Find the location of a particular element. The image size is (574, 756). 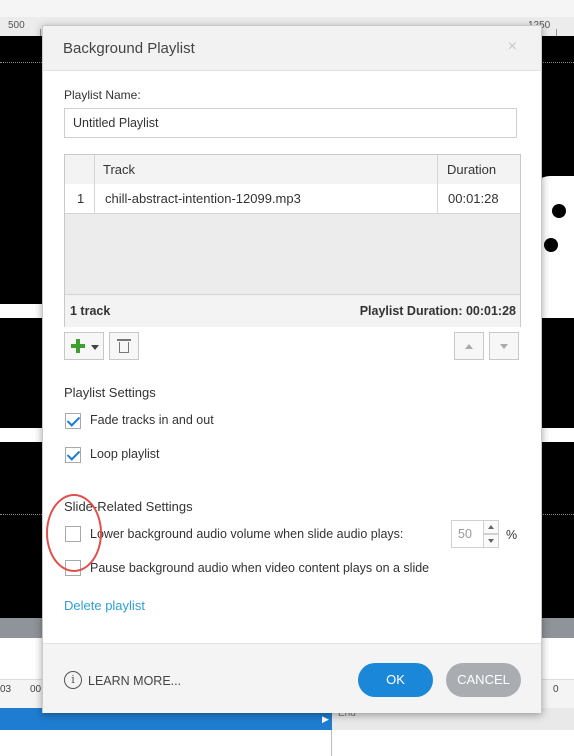

fade-tracks-checkbox is located at coordinates (73, 421).